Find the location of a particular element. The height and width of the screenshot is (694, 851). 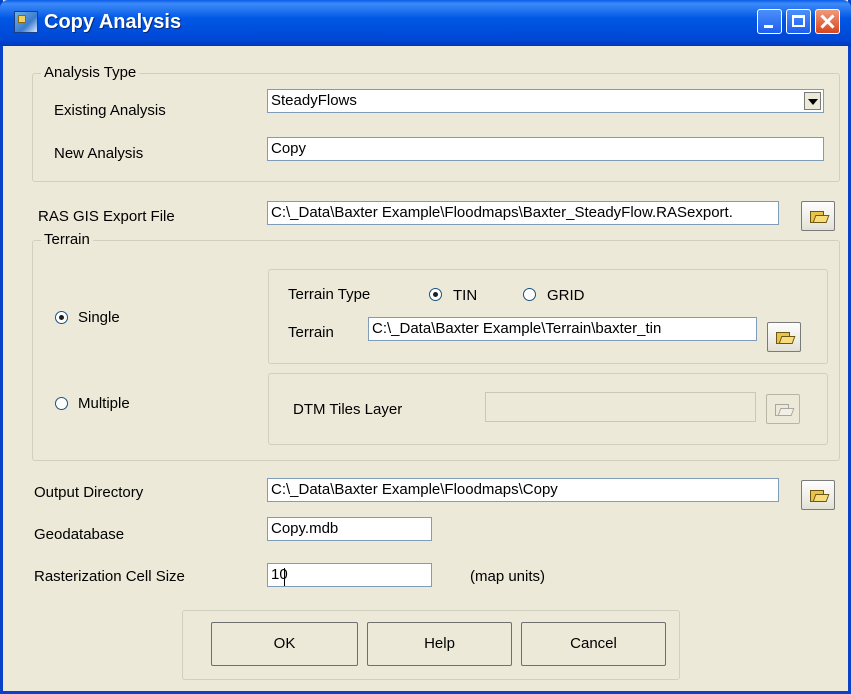

terrain-type-label: Terrain Type is located at coordinates (329, 294).